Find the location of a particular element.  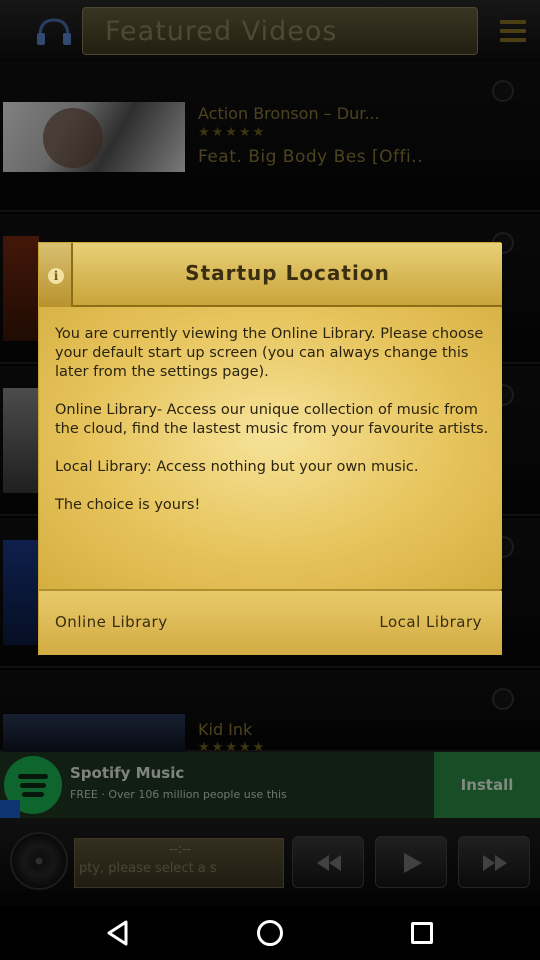

recent-apps-icon is located at coordinates (422, 933).